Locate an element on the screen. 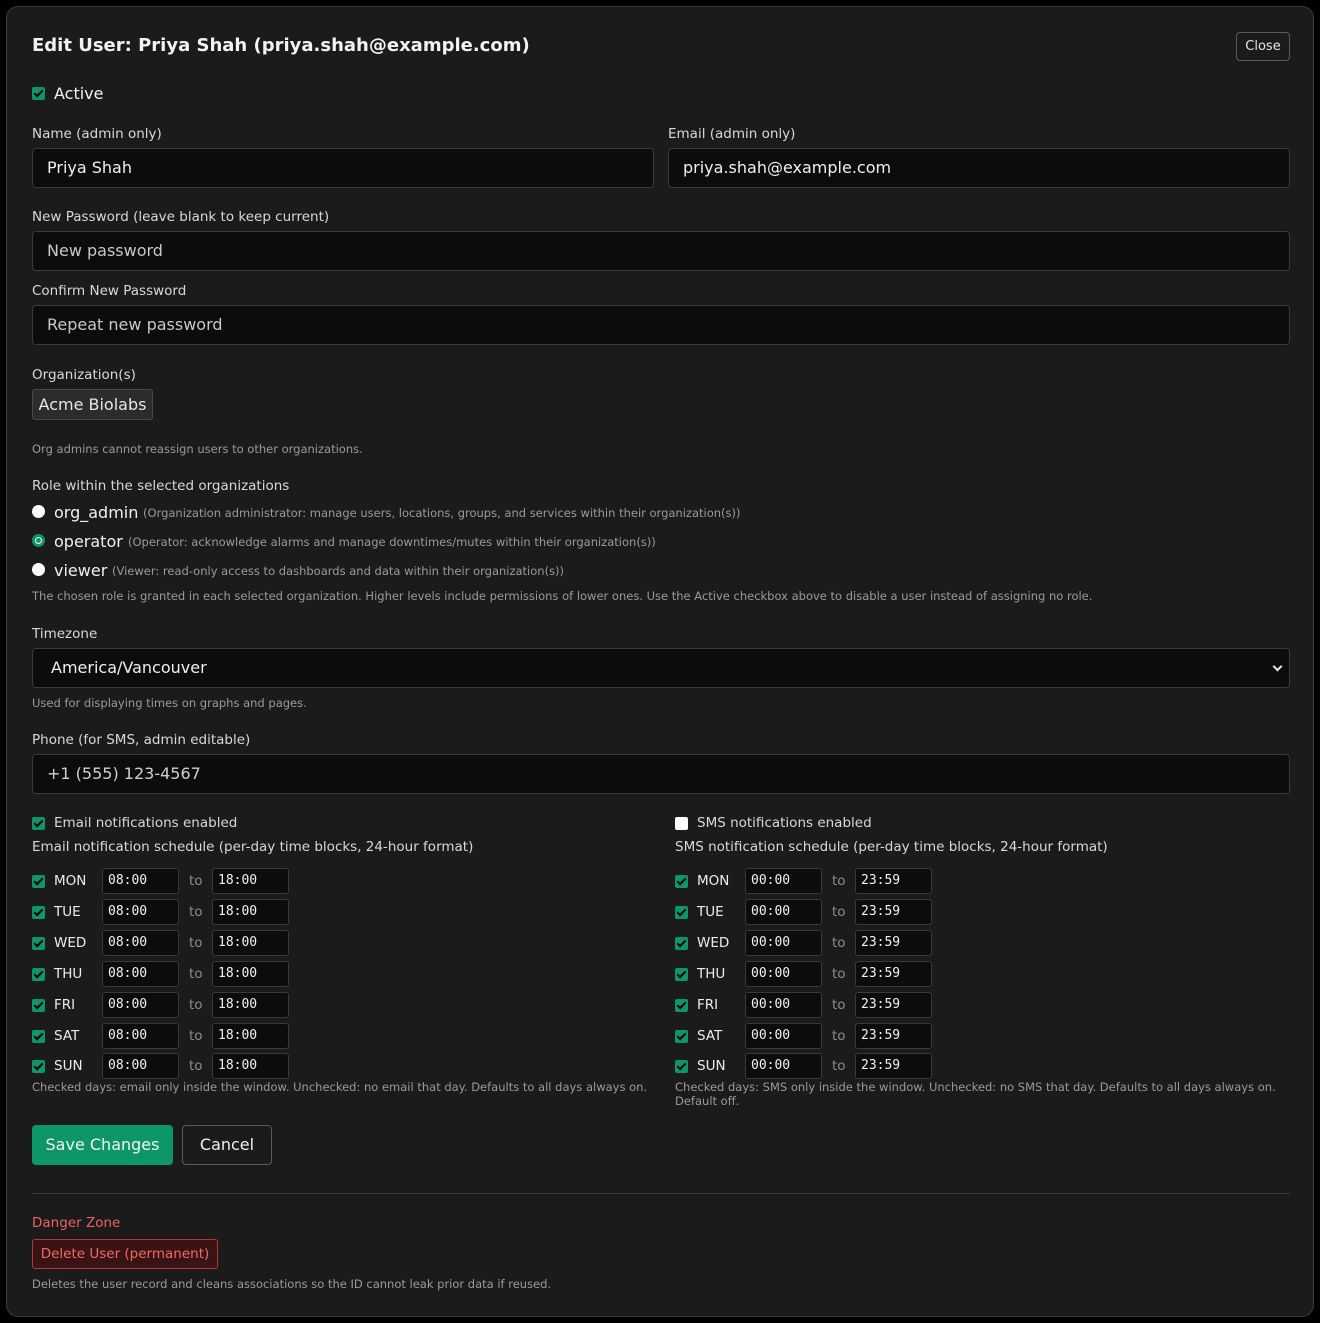 The width and height of the screenshot is (1320, 1323). timezone-value: America/Vancouver is located at coordinates (129, 667).